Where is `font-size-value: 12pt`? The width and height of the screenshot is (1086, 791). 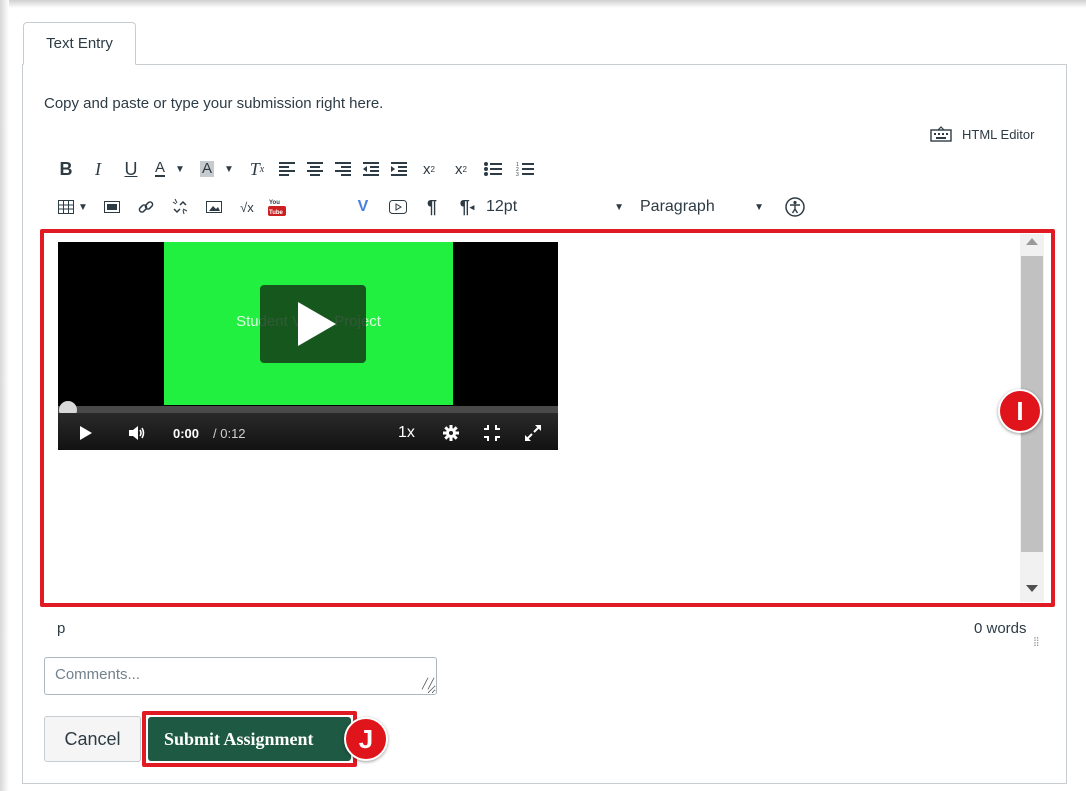
font-size-value: 12pt is located at coordinates (502, 206).